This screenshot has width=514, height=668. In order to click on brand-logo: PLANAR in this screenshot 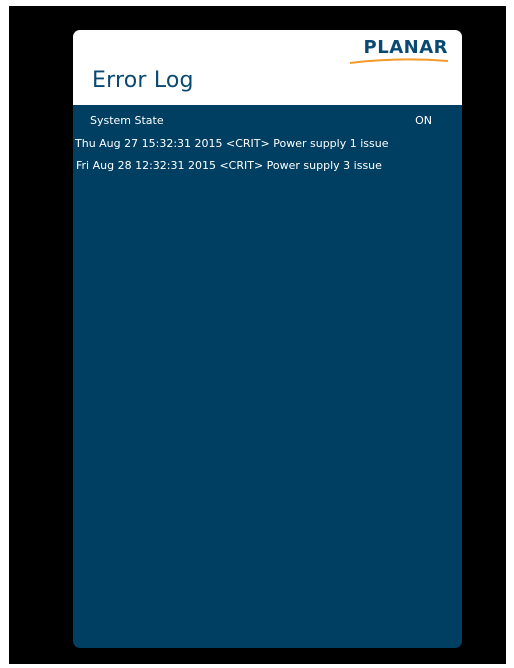, I will do `click(393, 54)`.